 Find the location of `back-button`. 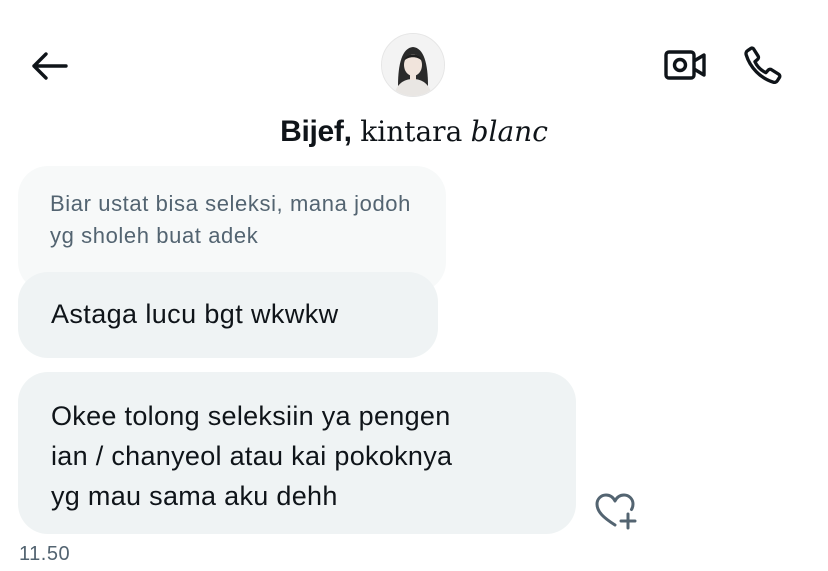

back-button is located at coordinates (49, 66).